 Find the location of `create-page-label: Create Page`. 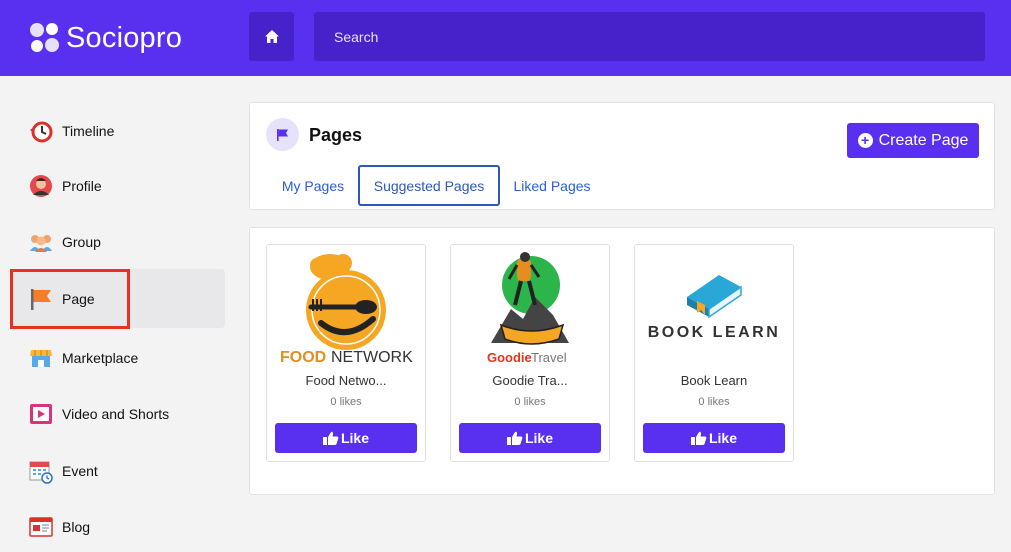

create-page-label: Create Page is located at coordinates (923, 140).